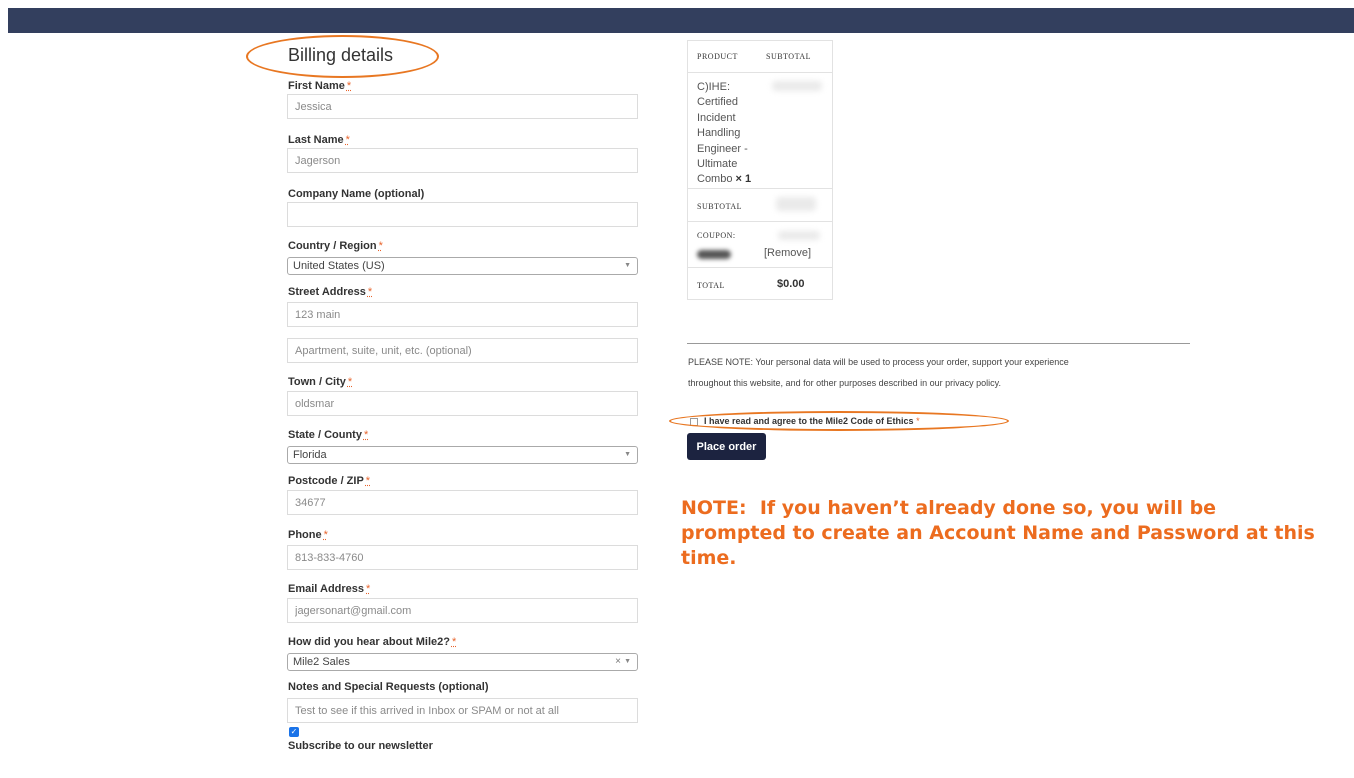 The height and width of the screenshot is (778, 1354). Describe the element at coordinates (462, 710) in the screenshot. I see `notes-input` at that location.